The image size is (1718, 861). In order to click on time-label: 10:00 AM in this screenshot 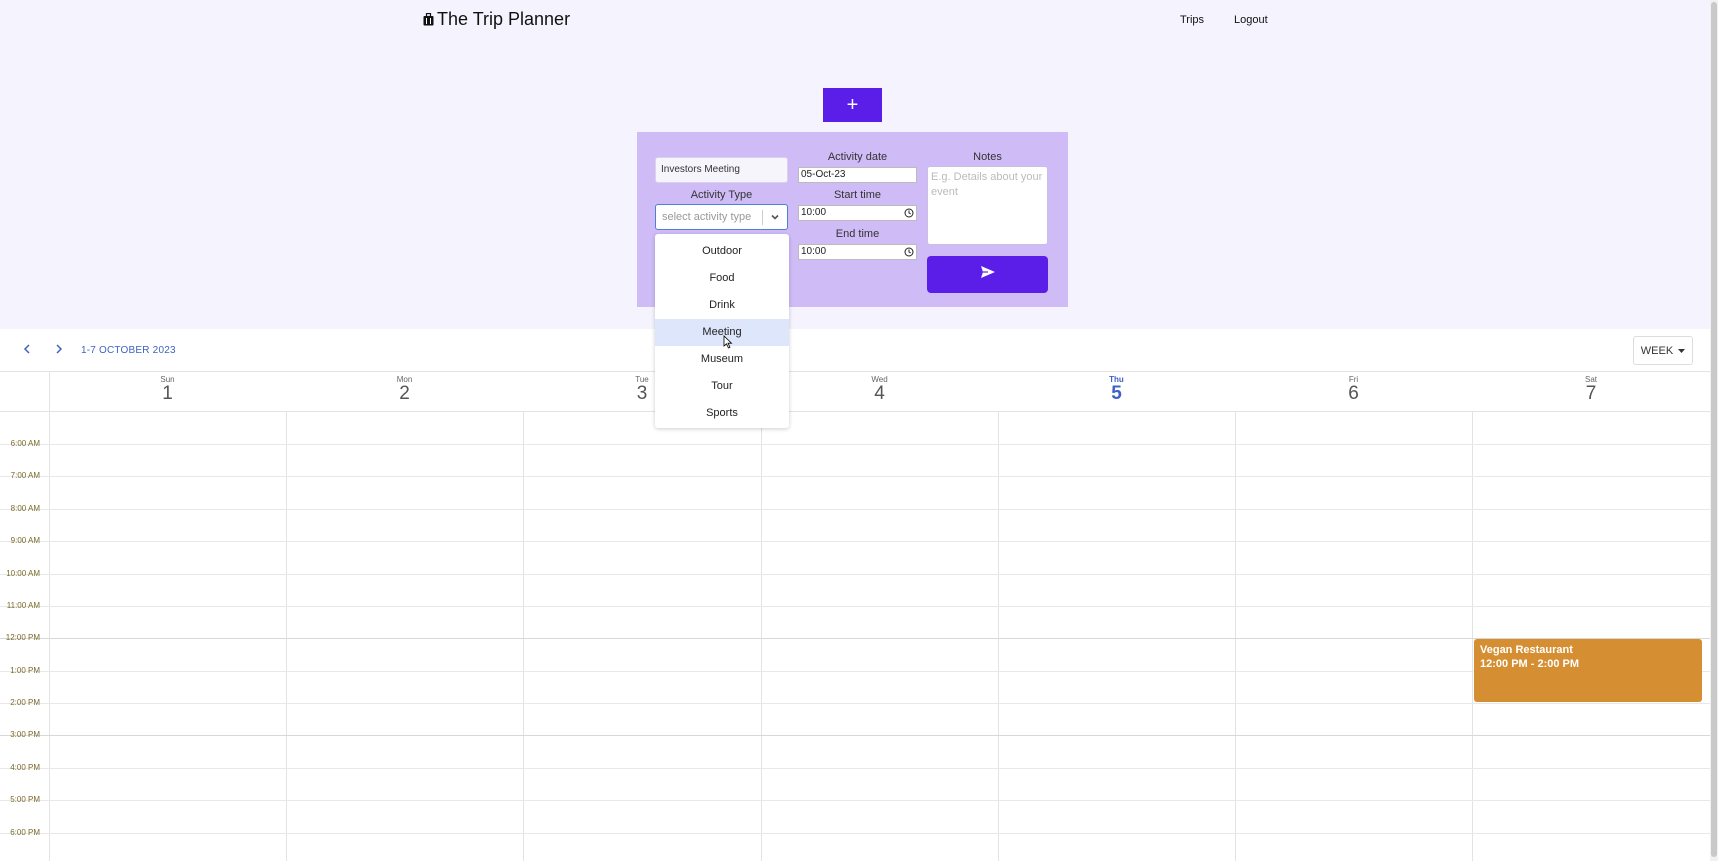, I will do `click(23, 573)`.